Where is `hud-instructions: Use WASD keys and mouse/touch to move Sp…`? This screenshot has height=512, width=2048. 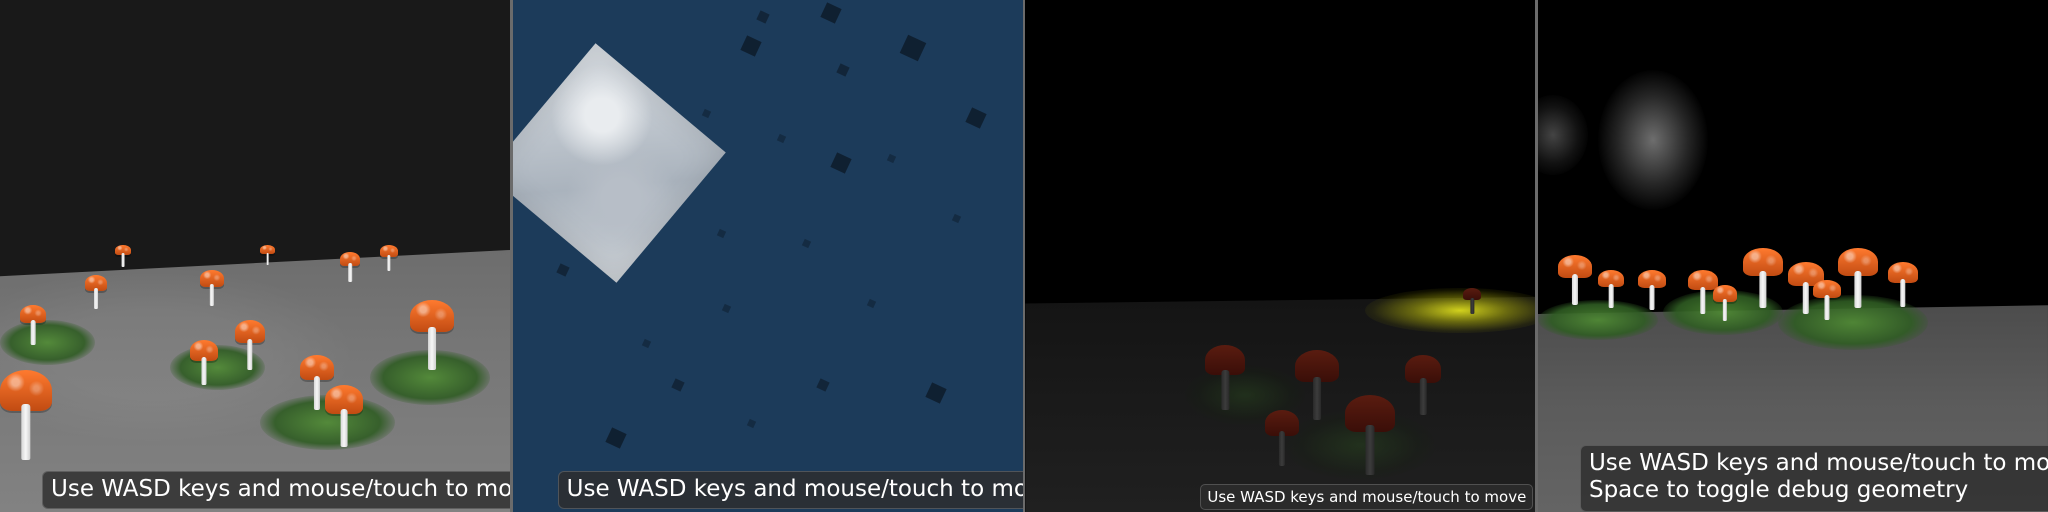 hud-instructions: Use WASD keys and mouse/touch to move Sp… is located at coordinates (1813, 478).